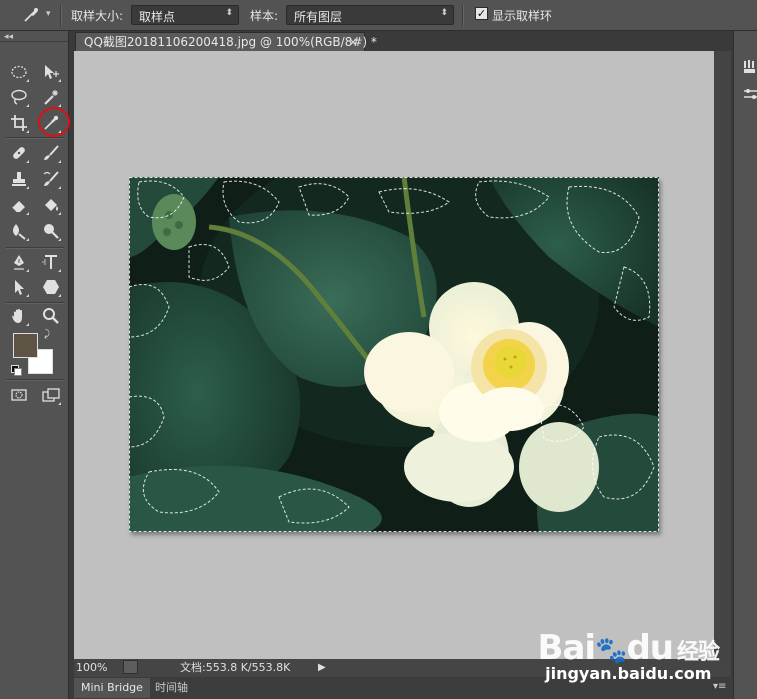  I want to click on watermark-brand: Bai, so click(567, 648).